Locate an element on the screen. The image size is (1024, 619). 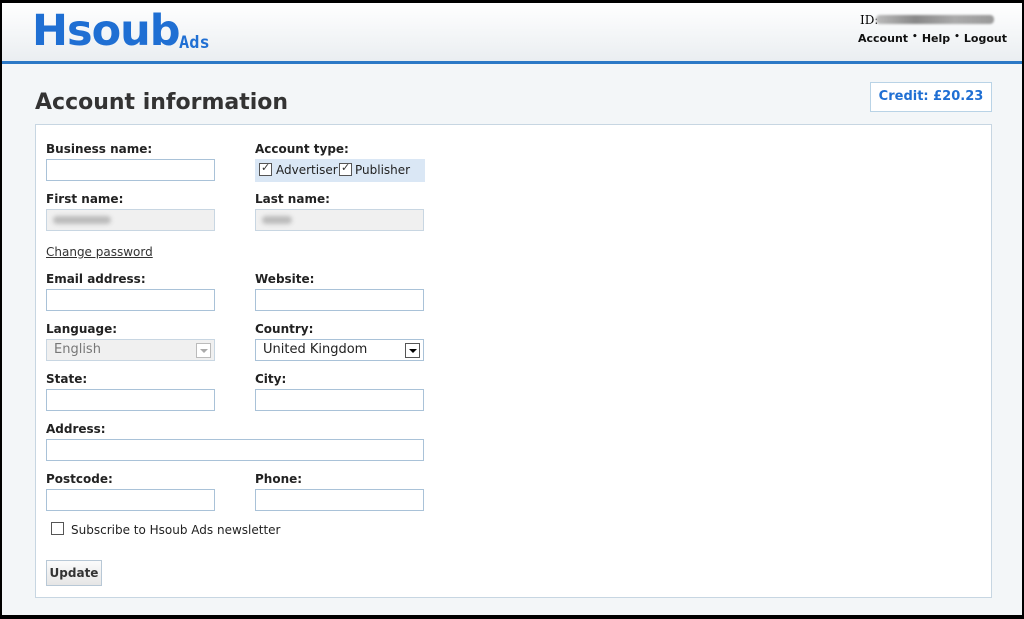
address-label: Address: is located at coordinates (76, 429).